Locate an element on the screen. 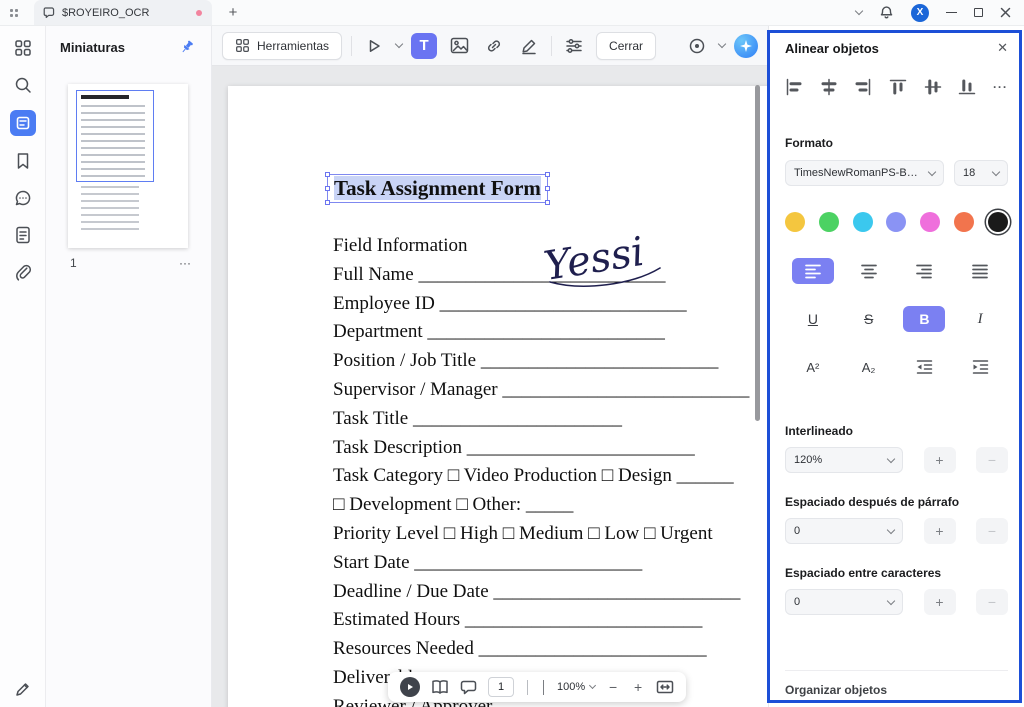 The height and width of the screenshot is (707, 1024). image-tool-button is located at coordinates (459, 46).